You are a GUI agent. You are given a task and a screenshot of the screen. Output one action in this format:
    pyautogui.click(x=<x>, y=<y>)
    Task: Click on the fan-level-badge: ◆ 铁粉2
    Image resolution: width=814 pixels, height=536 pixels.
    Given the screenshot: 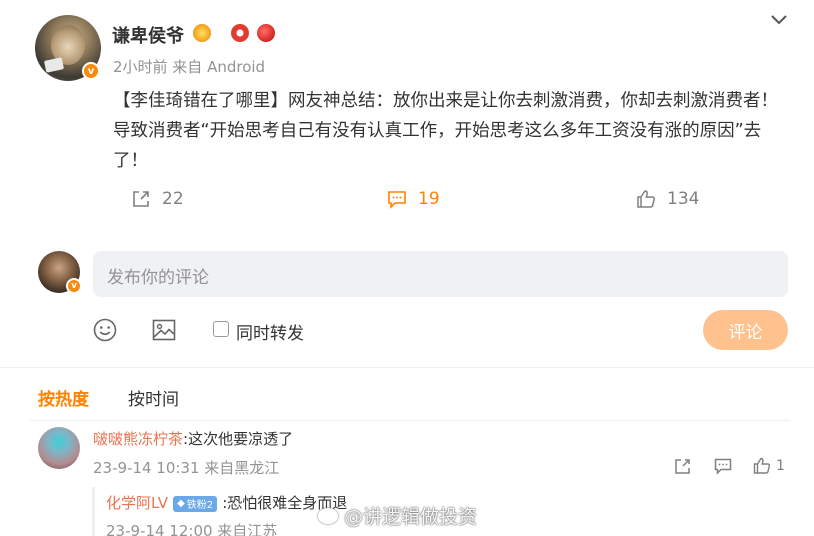 What is the action you would take?
    pyautogui.click(x=195, y=503)
    